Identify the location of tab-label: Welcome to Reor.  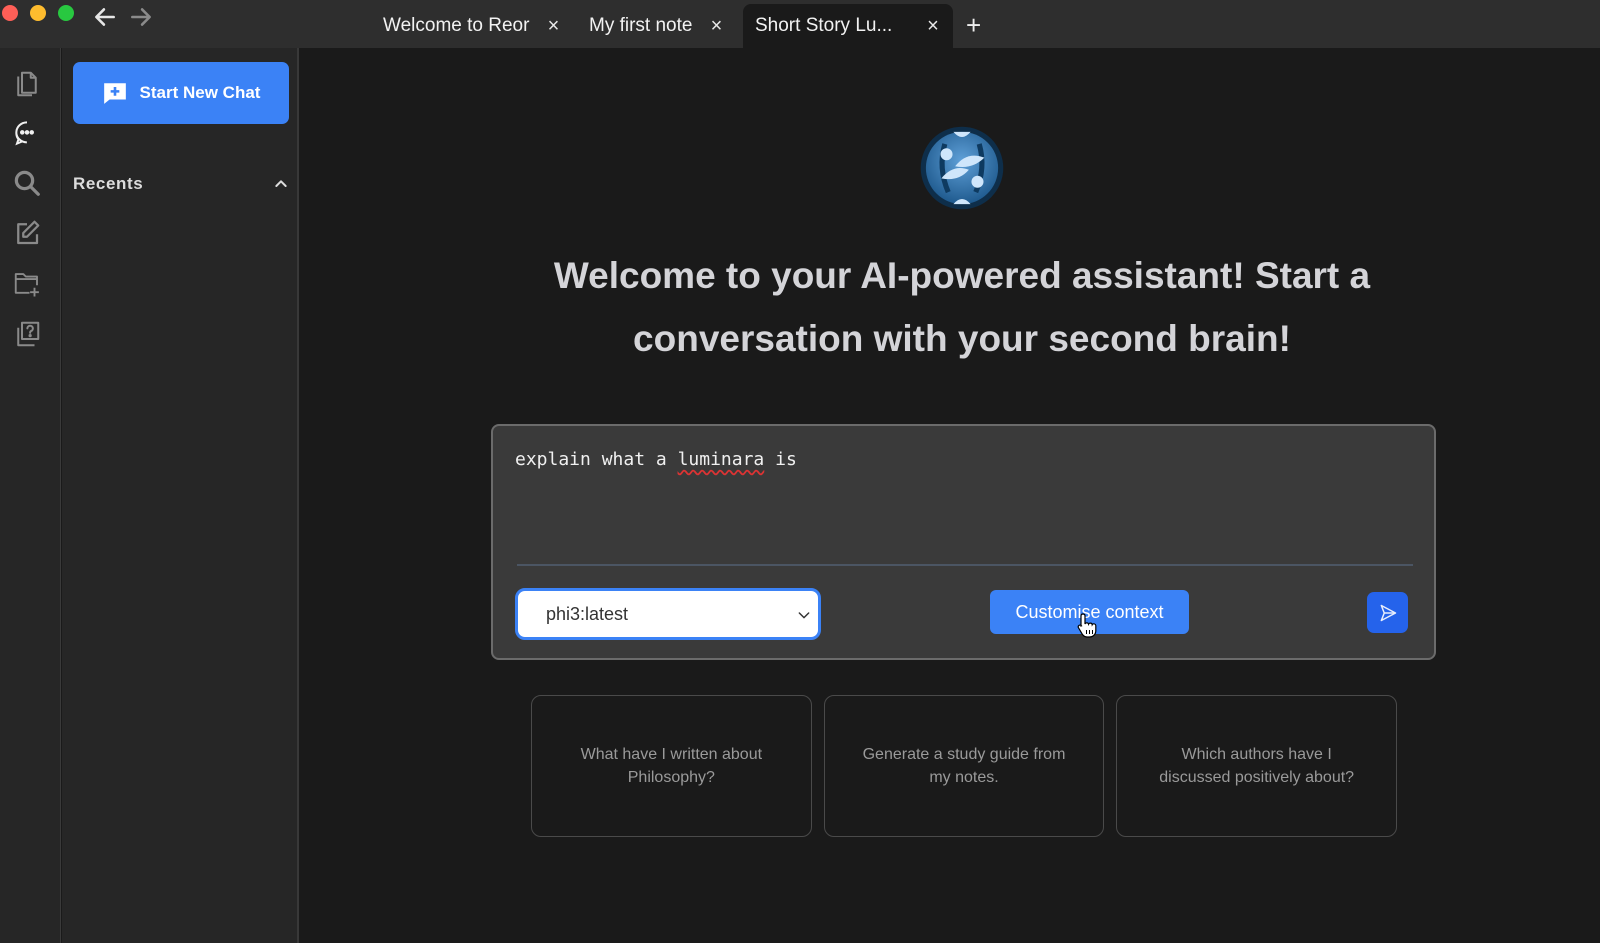
(456, 25).